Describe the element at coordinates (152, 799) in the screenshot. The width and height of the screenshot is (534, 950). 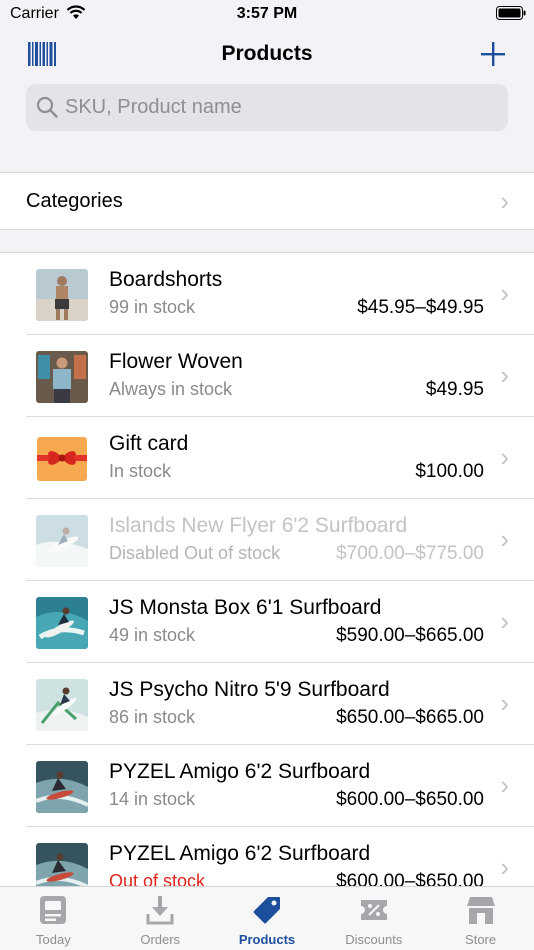
I see `product-stock: 14 in stock` at that location.